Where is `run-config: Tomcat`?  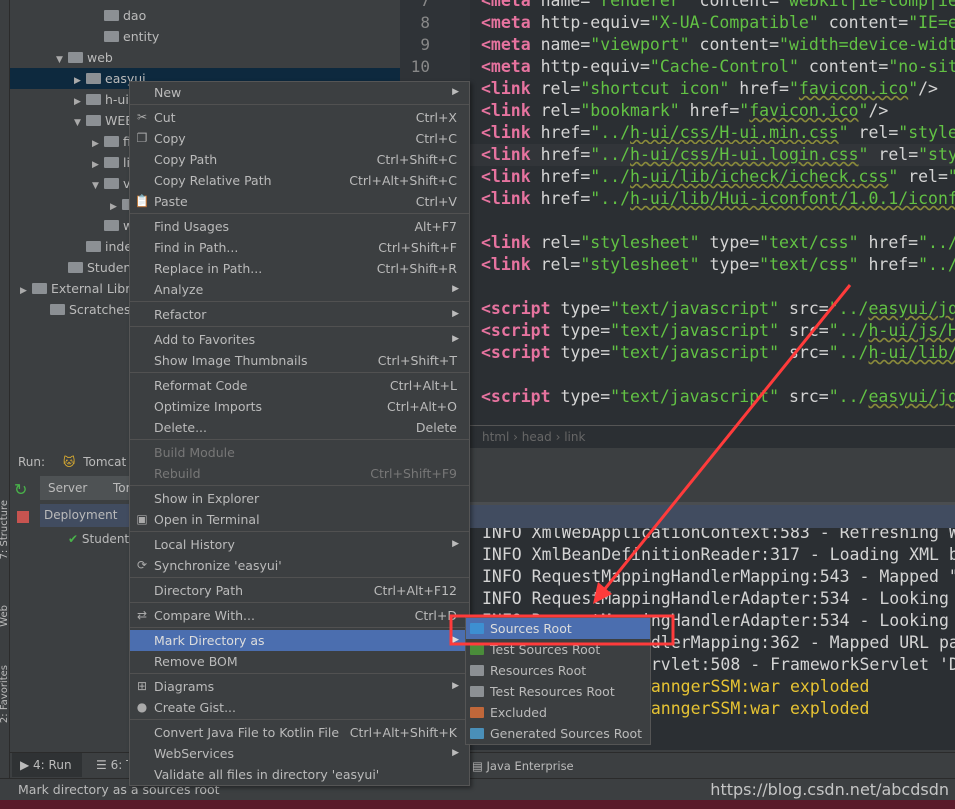 run-config: Tomcat is located at coordinates (104, 462).